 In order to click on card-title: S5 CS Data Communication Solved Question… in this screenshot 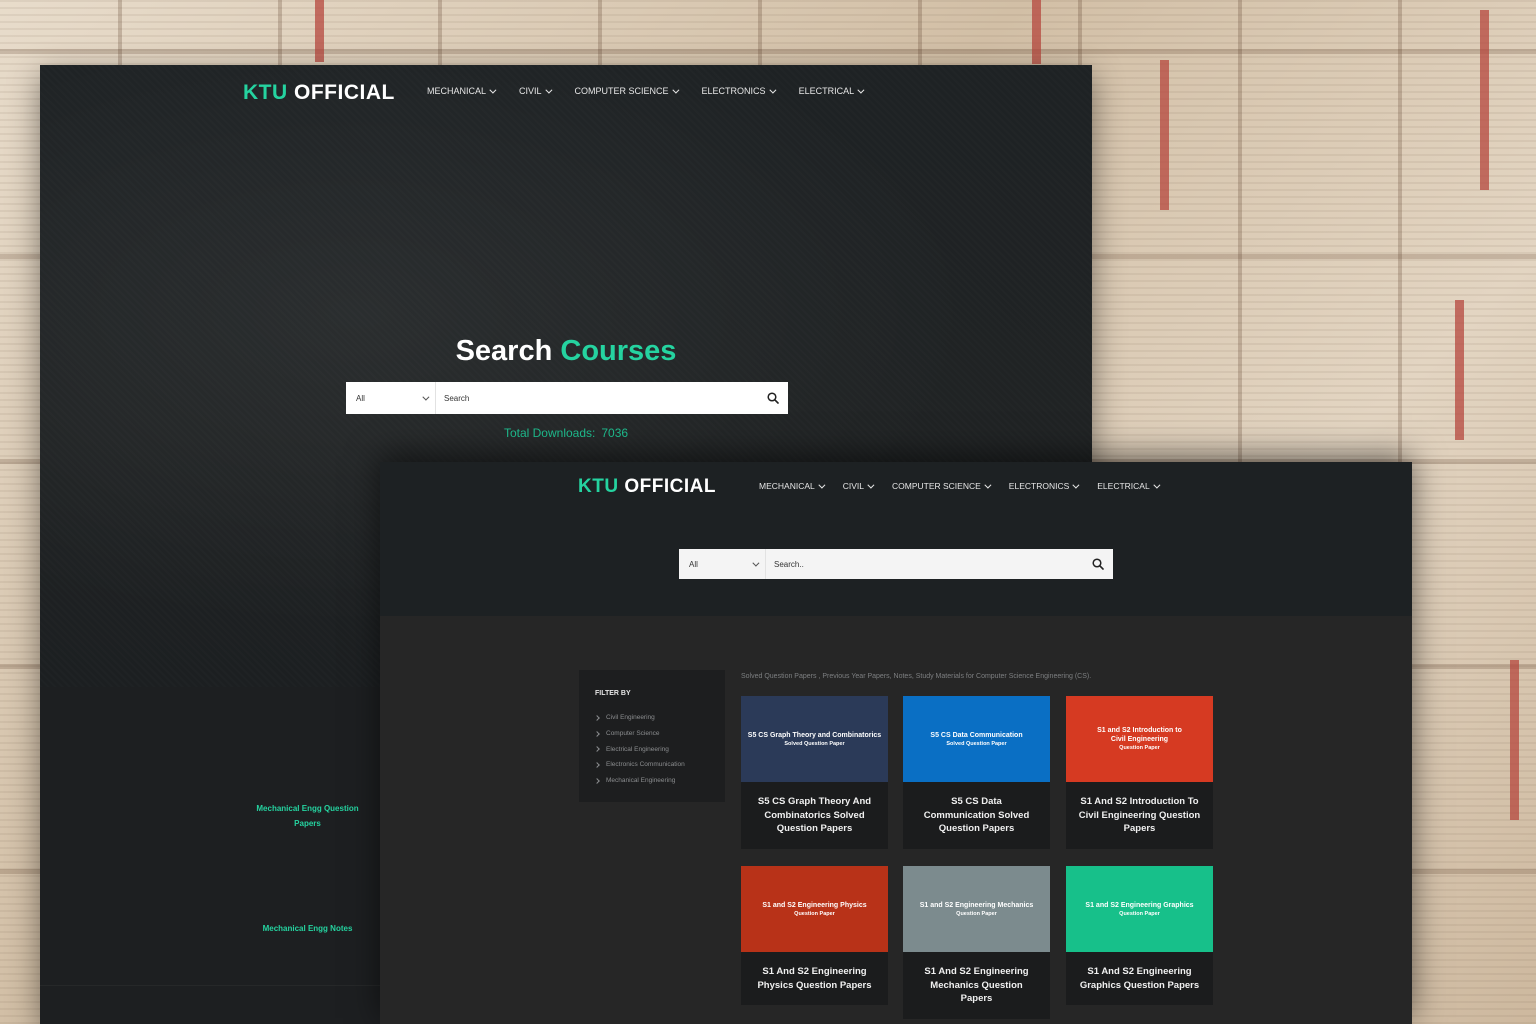, I will do `click(976, 815)`.